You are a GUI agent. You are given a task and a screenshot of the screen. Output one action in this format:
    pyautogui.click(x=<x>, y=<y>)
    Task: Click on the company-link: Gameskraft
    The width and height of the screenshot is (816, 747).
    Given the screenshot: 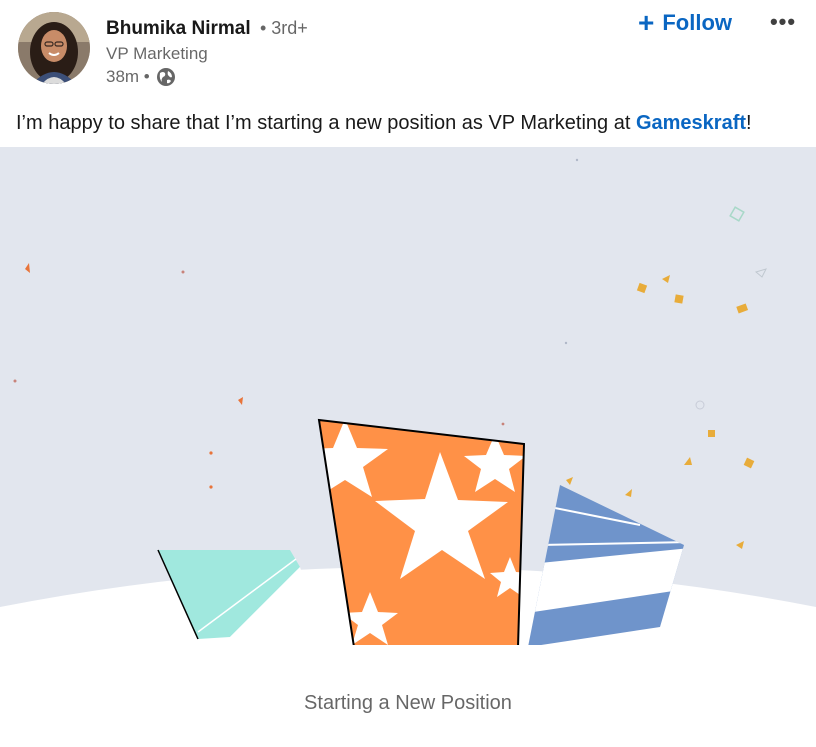 What is the action you would take?
    pyautogui.click(x=691, y=123)
    